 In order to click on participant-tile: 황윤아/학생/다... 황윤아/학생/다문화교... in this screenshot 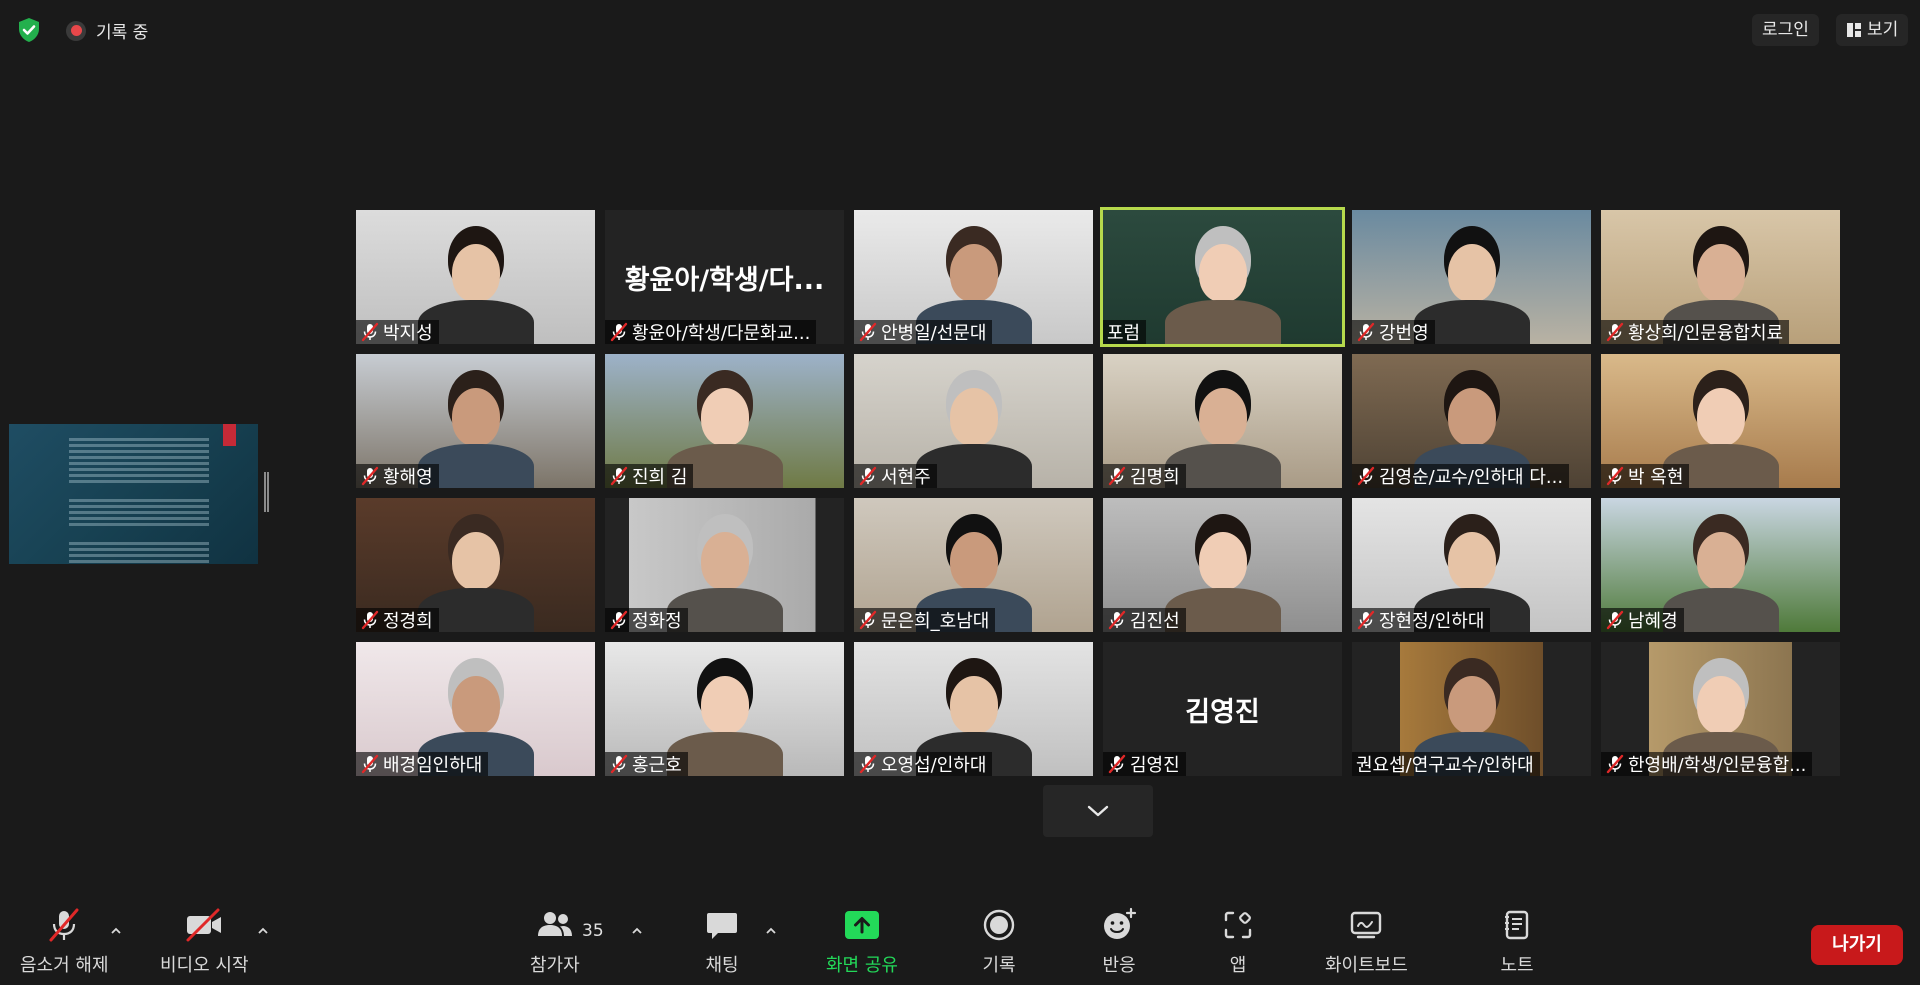, I will do `click(724, 277)`.